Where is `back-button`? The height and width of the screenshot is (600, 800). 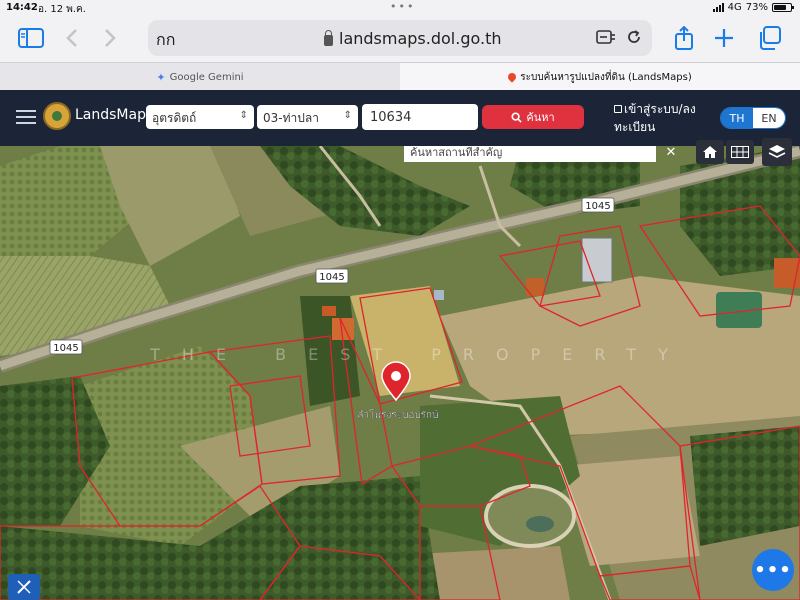
back-button is located at coordinates (72, 38).